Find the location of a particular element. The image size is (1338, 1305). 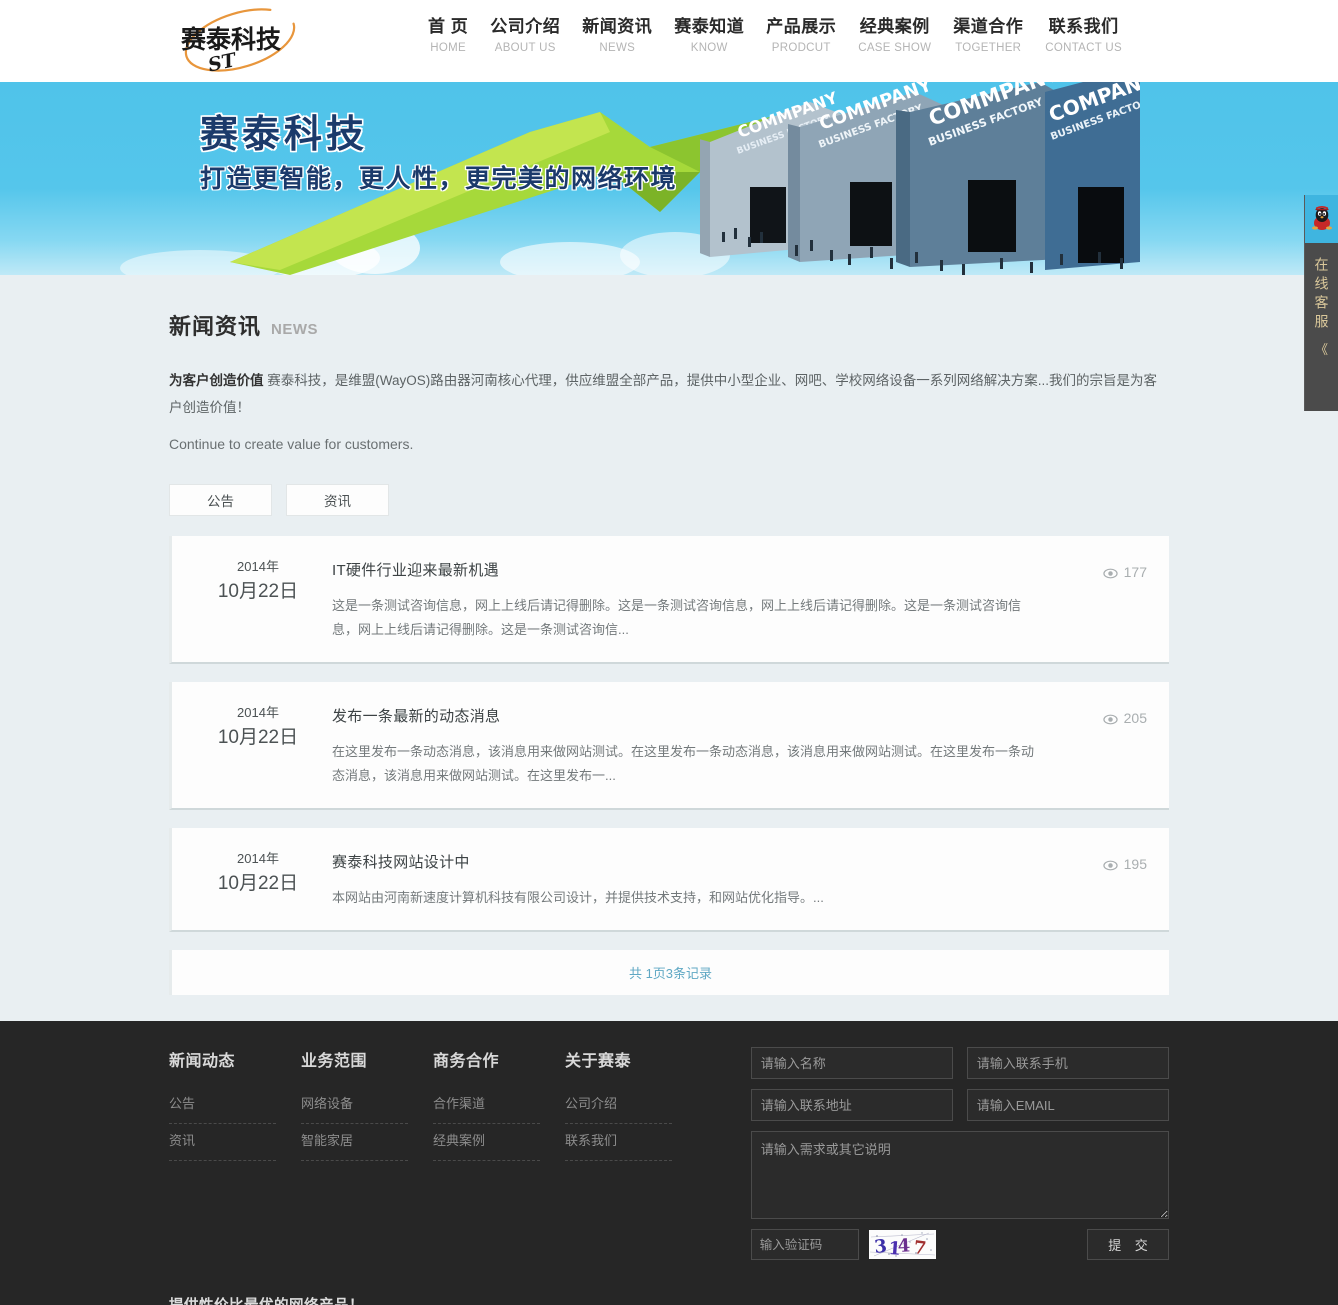

svg-text: BUSI is located at coordinates (1072, 84).